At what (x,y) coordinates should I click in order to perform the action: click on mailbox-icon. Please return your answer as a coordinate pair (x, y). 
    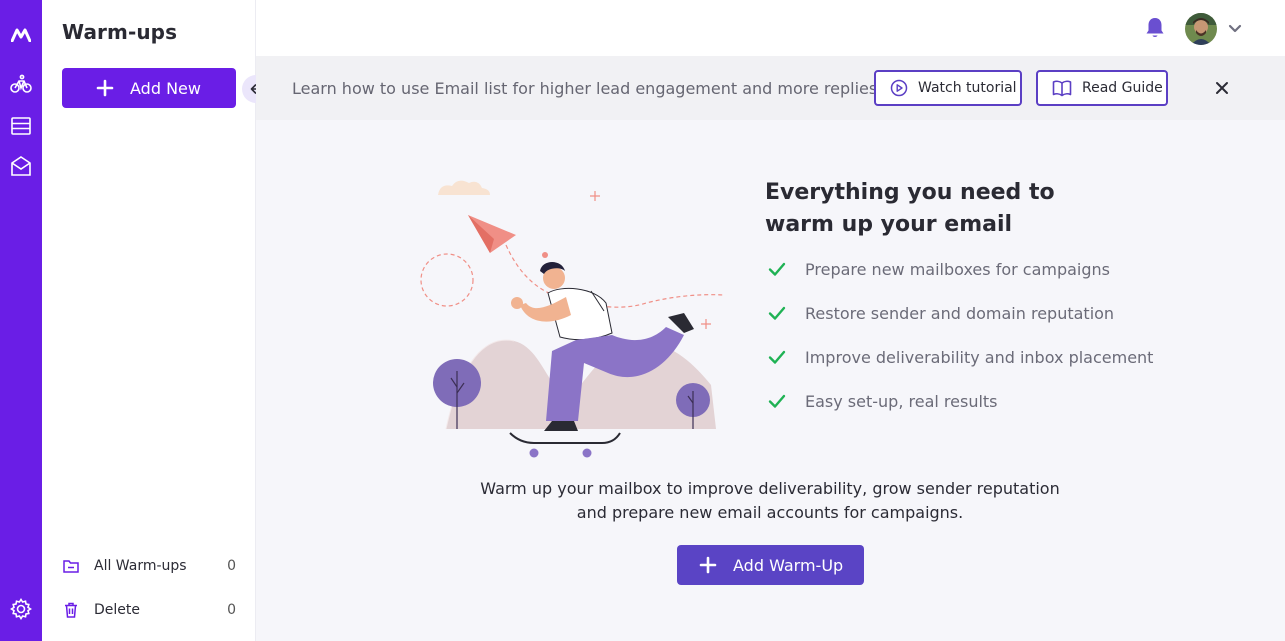
    Looking at the image, I should click on (21, 166).